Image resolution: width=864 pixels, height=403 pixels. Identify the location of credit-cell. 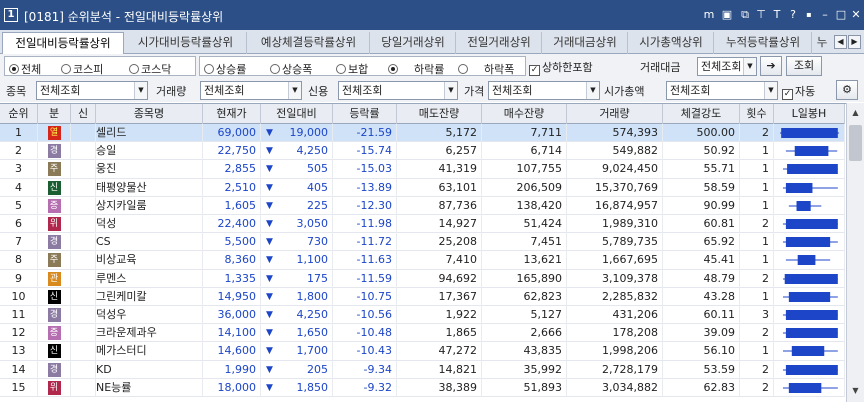
(83, 205).